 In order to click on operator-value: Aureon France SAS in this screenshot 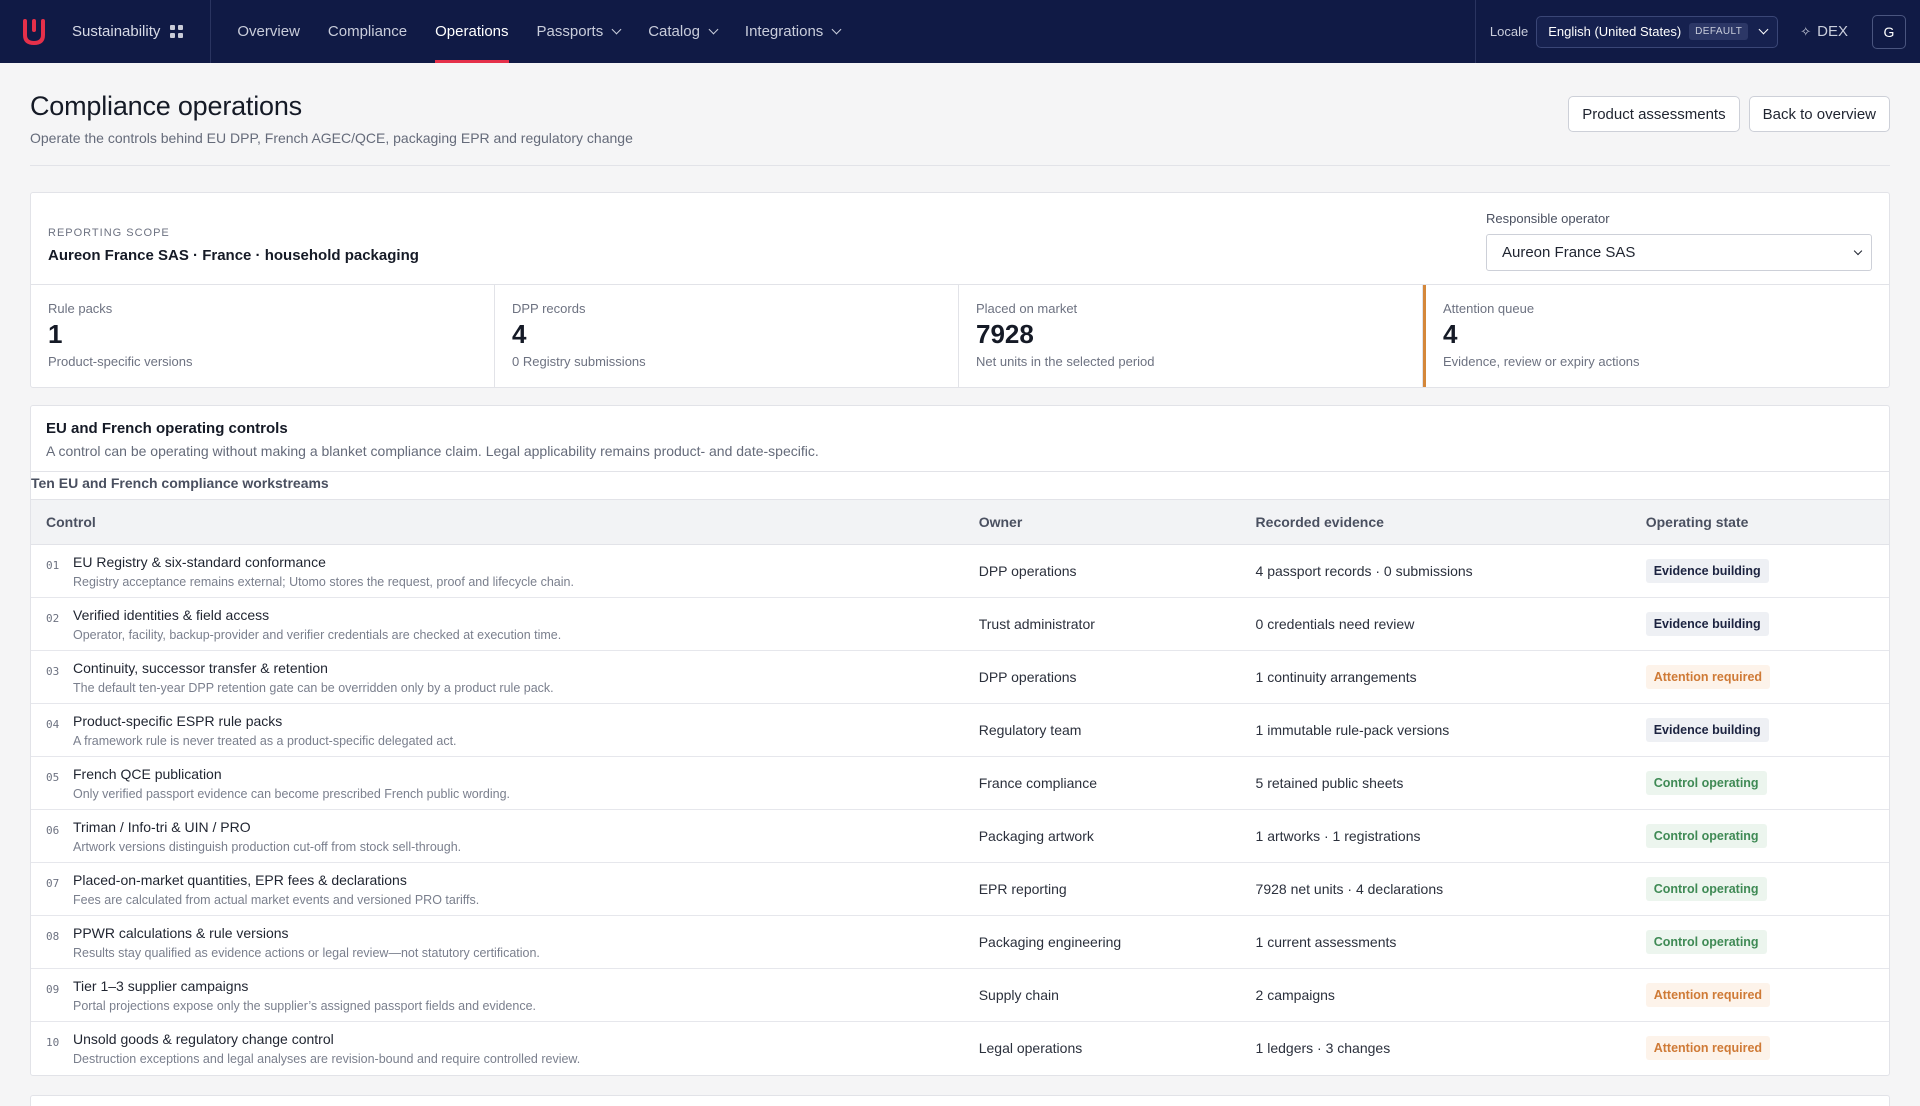, I will do `click(1569, 252)`.